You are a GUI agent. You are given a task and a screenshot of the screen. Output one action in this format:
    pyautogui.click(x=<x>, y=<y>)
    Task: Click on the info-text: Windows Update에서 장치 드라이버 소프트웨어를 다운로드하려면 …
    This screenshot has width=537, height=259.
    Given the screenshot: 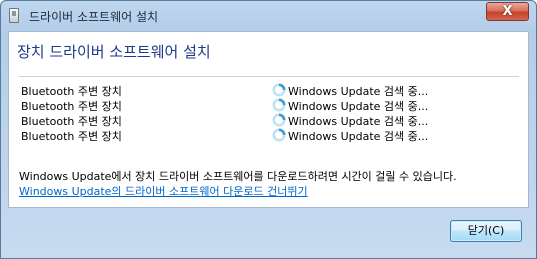 What is the action you would take?
    pyautogui.click(x=238, y=176)
    